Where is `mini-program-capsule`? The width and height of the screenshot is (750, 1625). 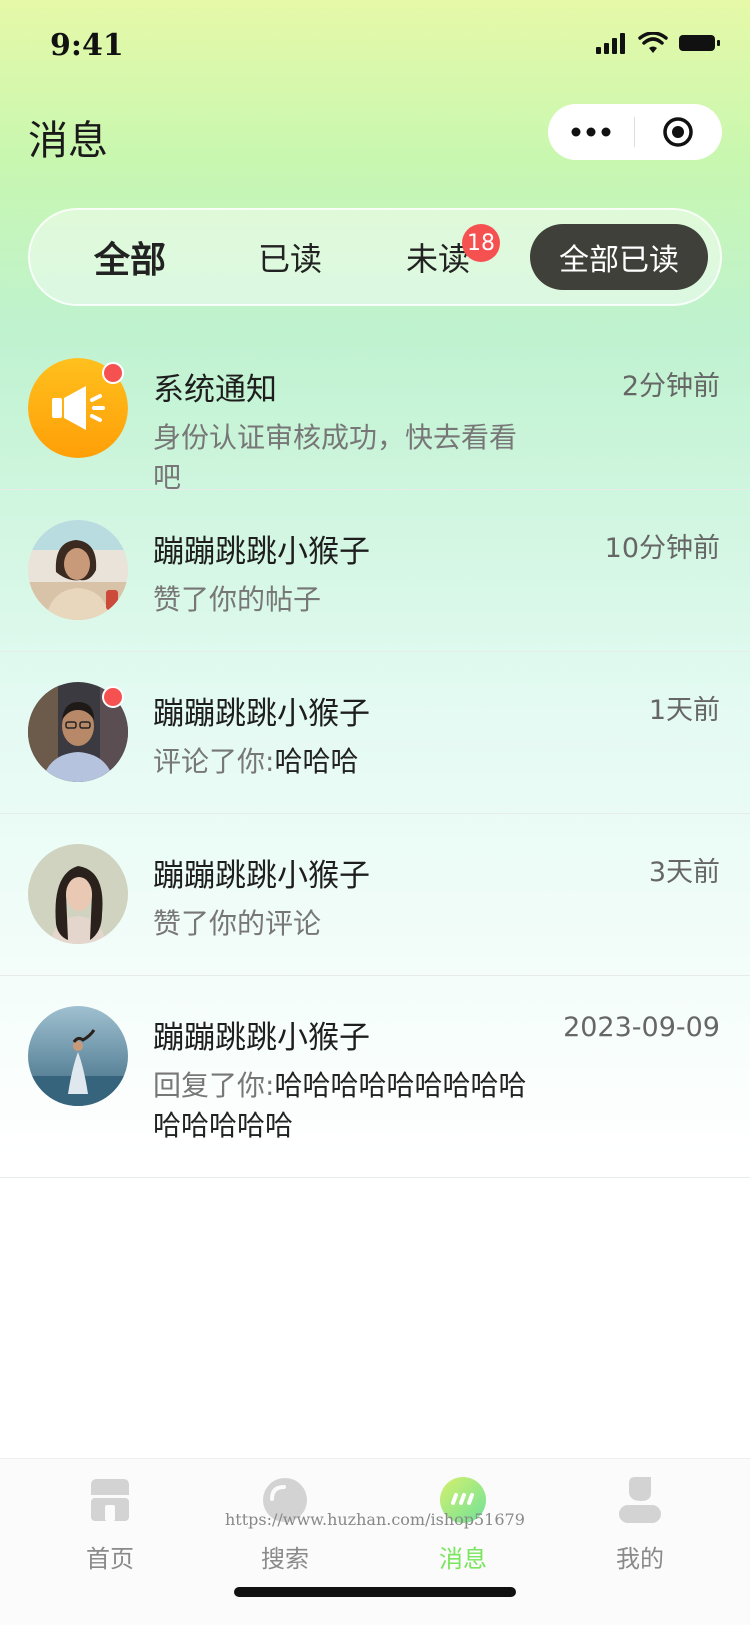 mini-program-capsule is located at coordinates (635, 132).